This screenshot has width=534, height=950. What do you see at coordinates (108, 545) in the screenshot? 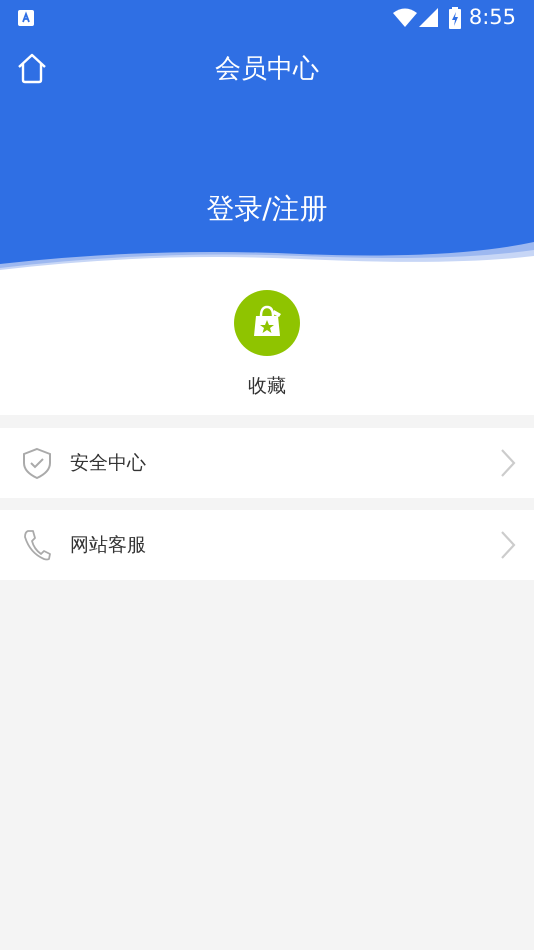
I see `menu-label: 网站客服` at bounding box center [108, 545].